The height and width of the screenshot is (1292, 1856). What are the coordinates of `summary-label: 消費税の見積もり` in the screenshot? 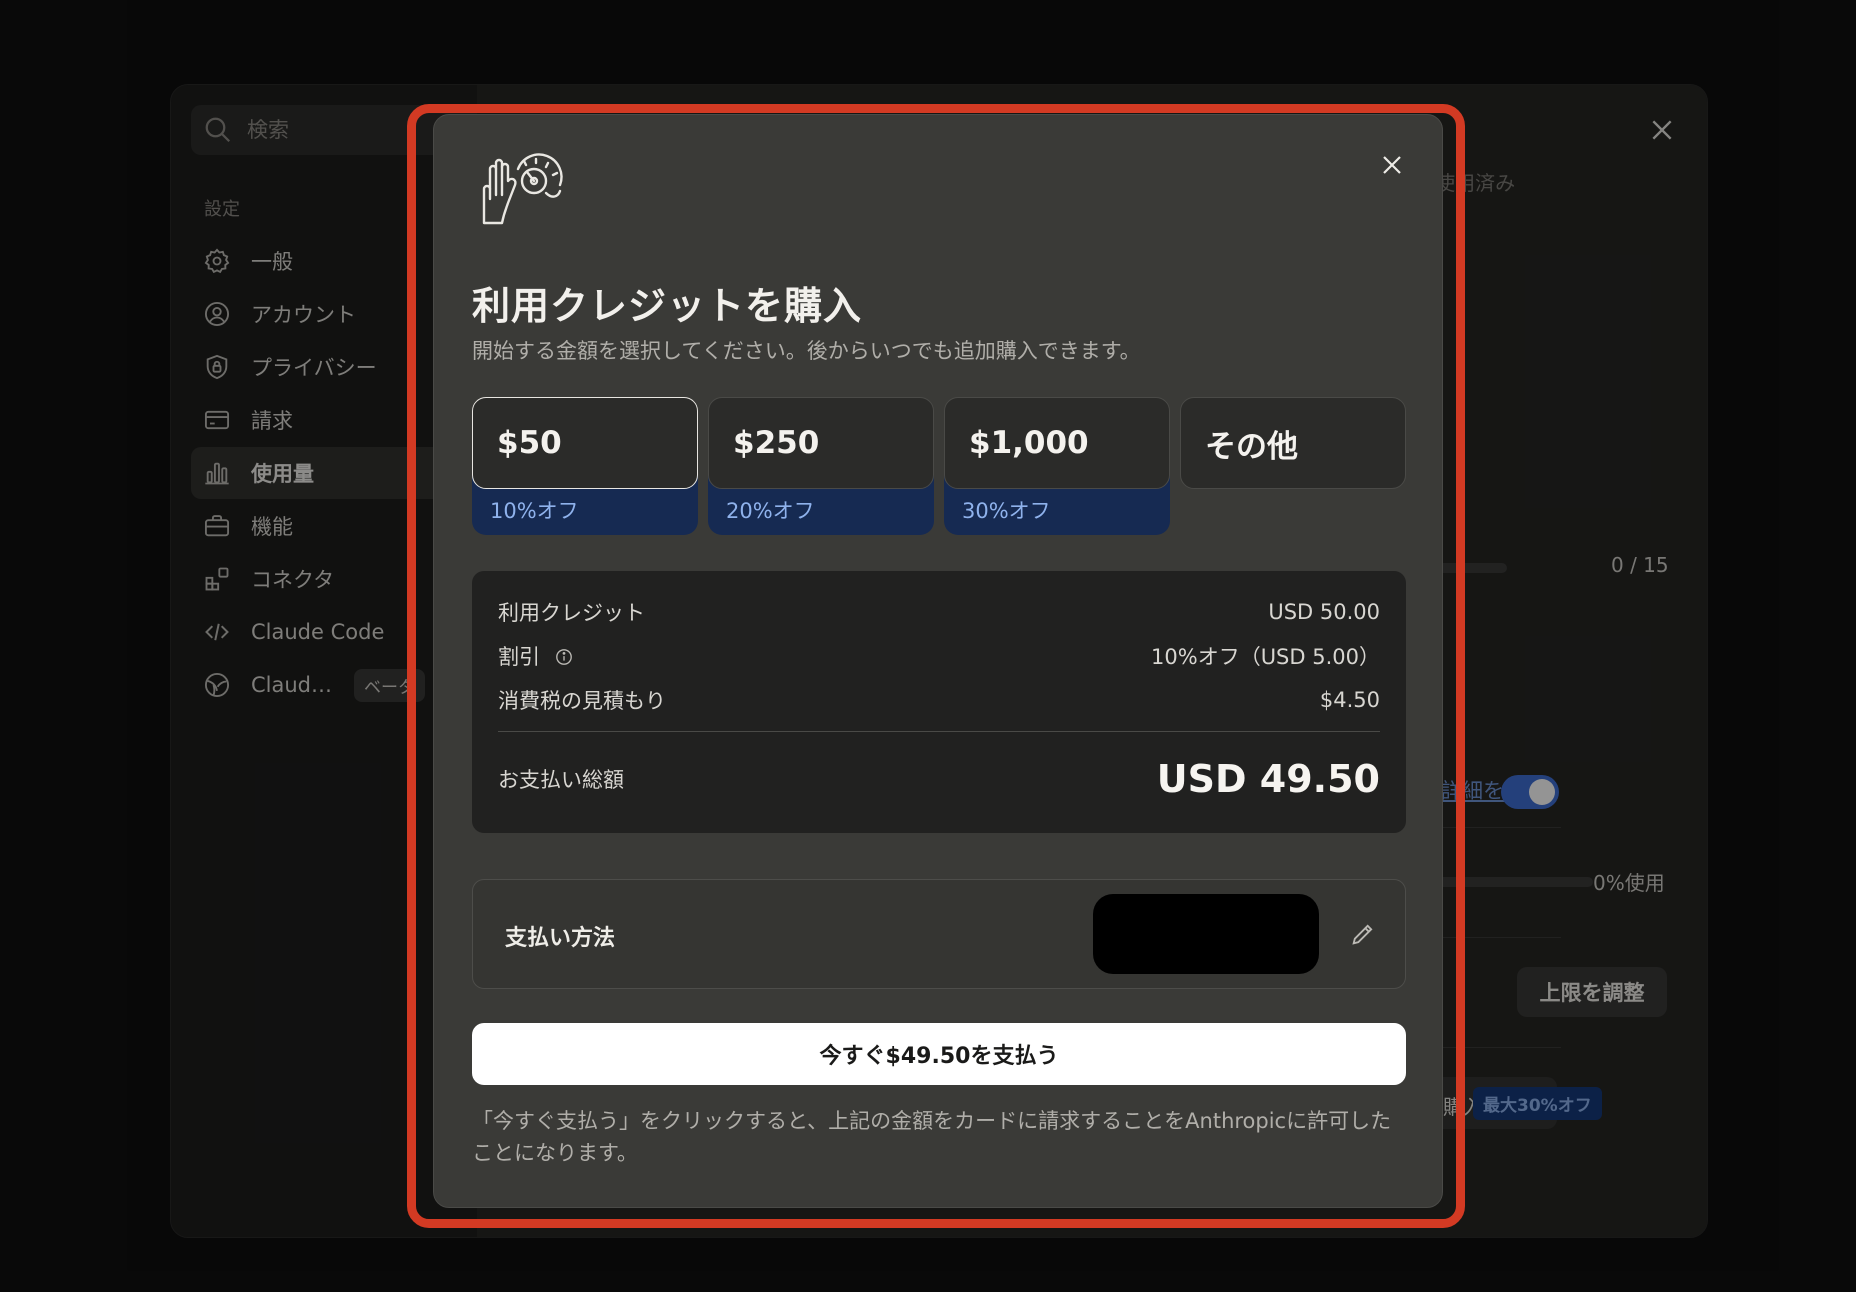 It's located at (582, 701).